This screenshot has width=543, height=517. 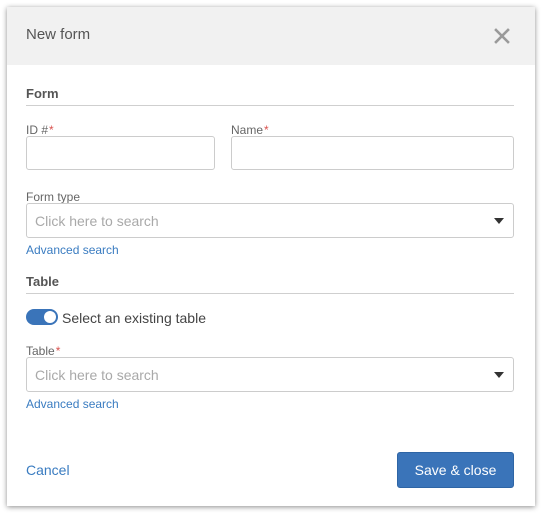 I want to click on save-and-close-button: Save & close, so click(x=455, y=470).